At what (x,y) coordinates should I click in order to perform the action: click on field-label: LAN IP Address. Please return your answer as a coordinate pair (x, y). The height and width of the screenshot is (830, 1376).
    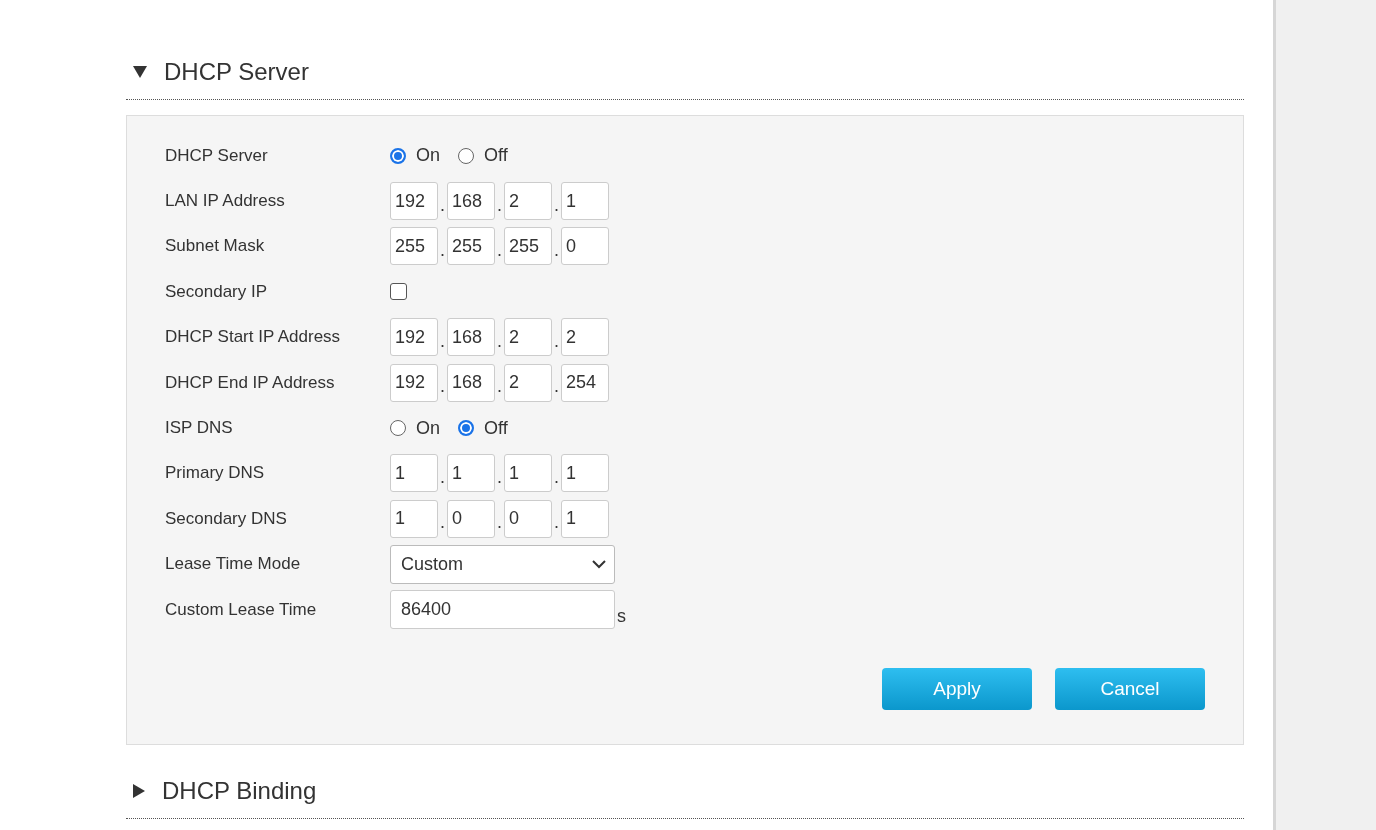
    Looking at the image, I should click on (225, 201).